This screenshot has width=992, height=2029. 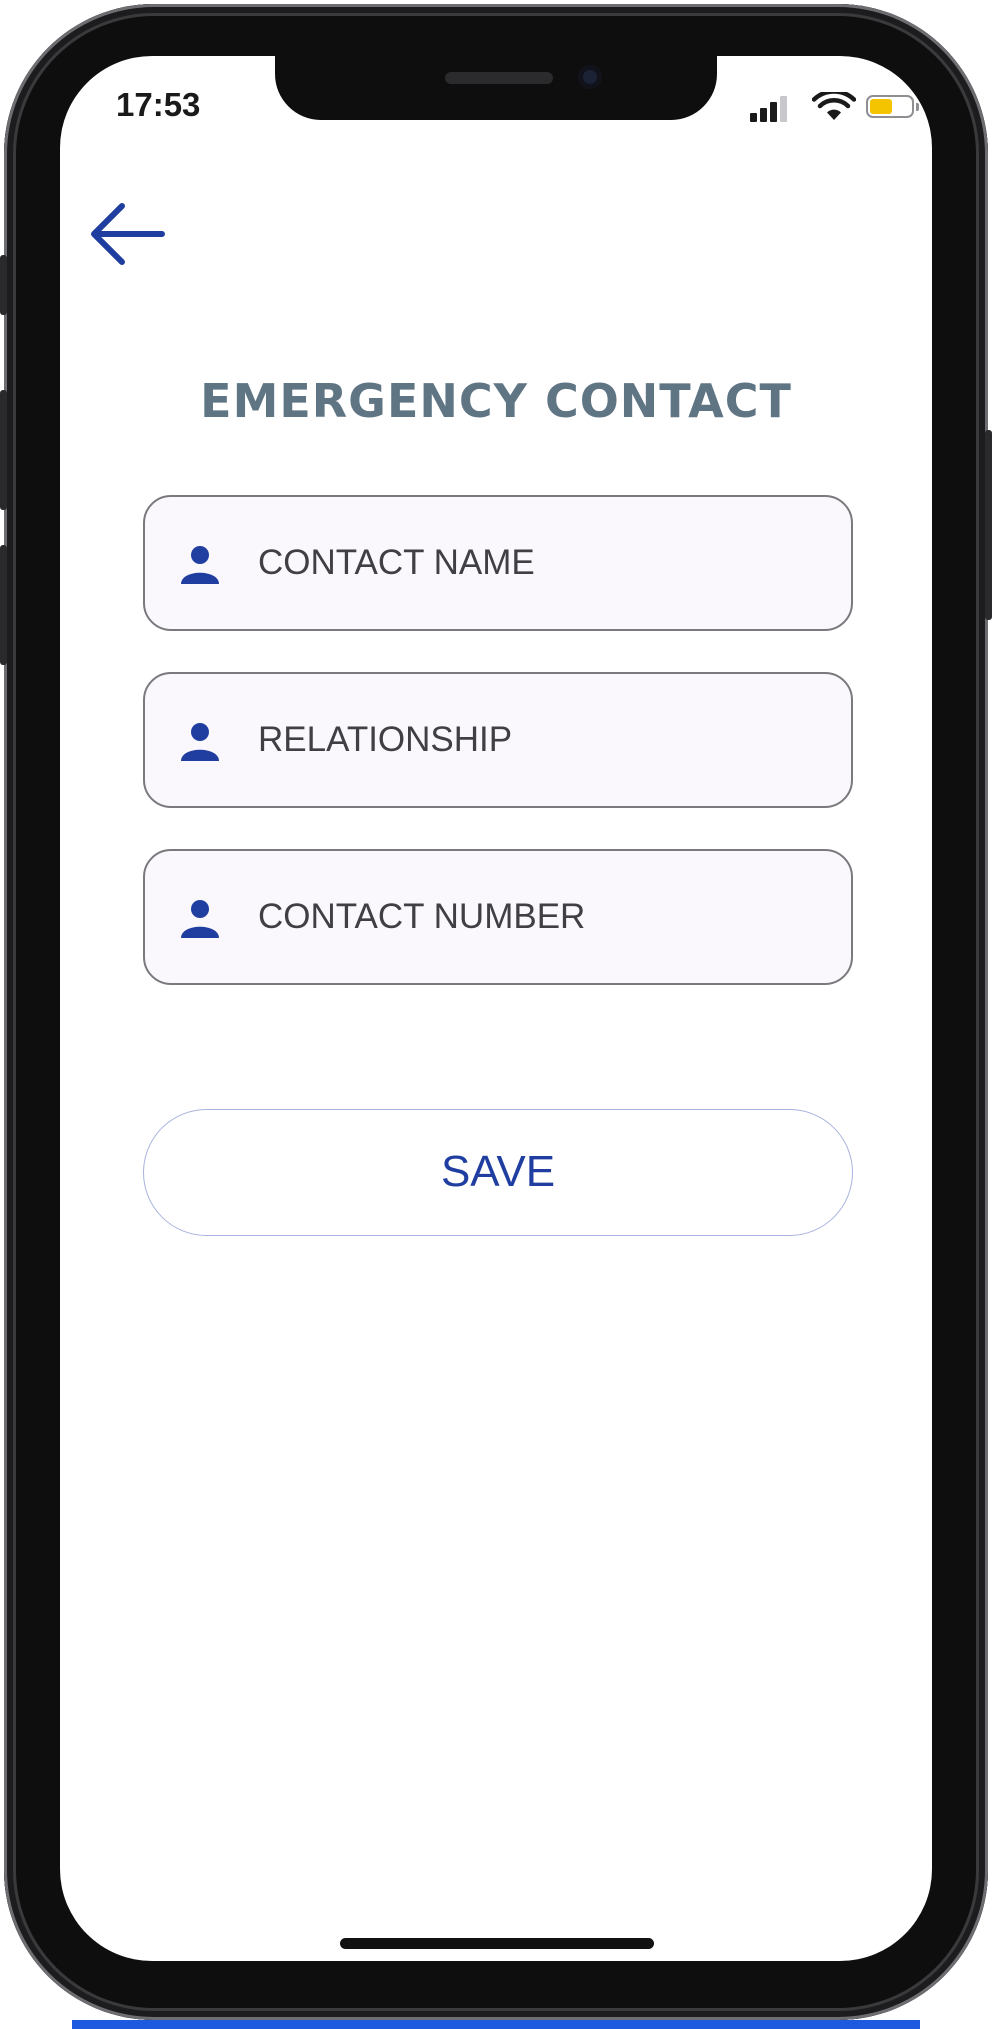 I want to click on wifi-icon, so click(x=834, y=106).